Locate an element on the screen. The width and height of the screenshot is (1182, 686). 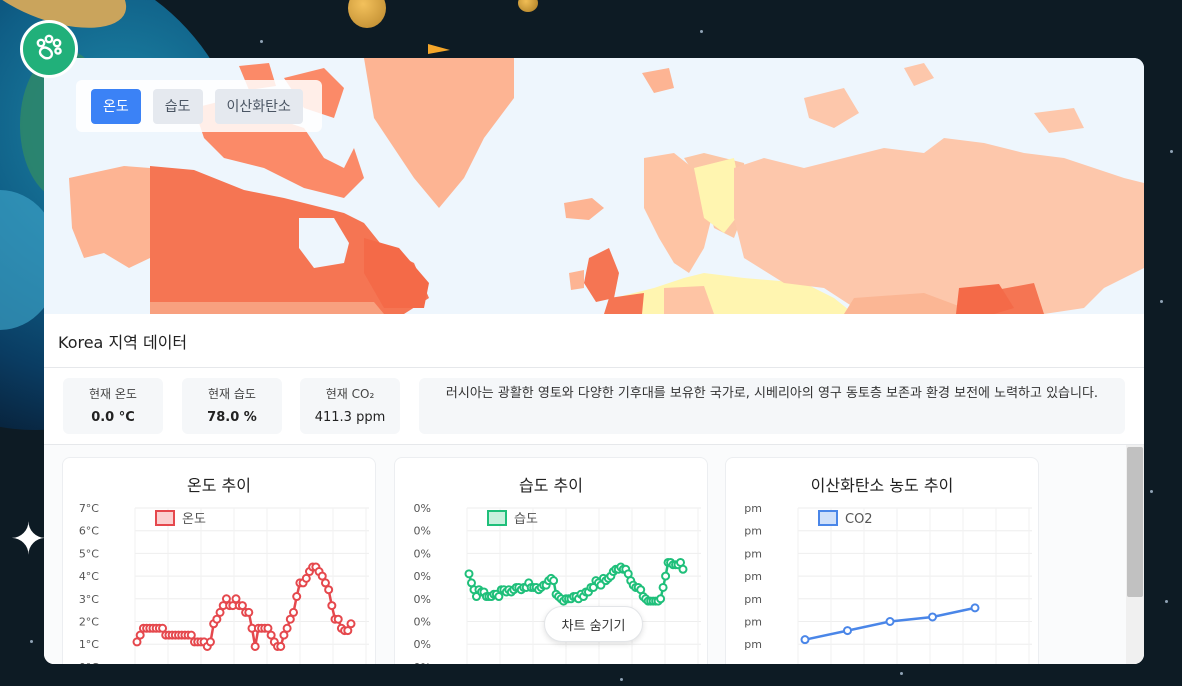
stat-humidity: 현재 습도 78.0 % is located at coordinates (232, 406).